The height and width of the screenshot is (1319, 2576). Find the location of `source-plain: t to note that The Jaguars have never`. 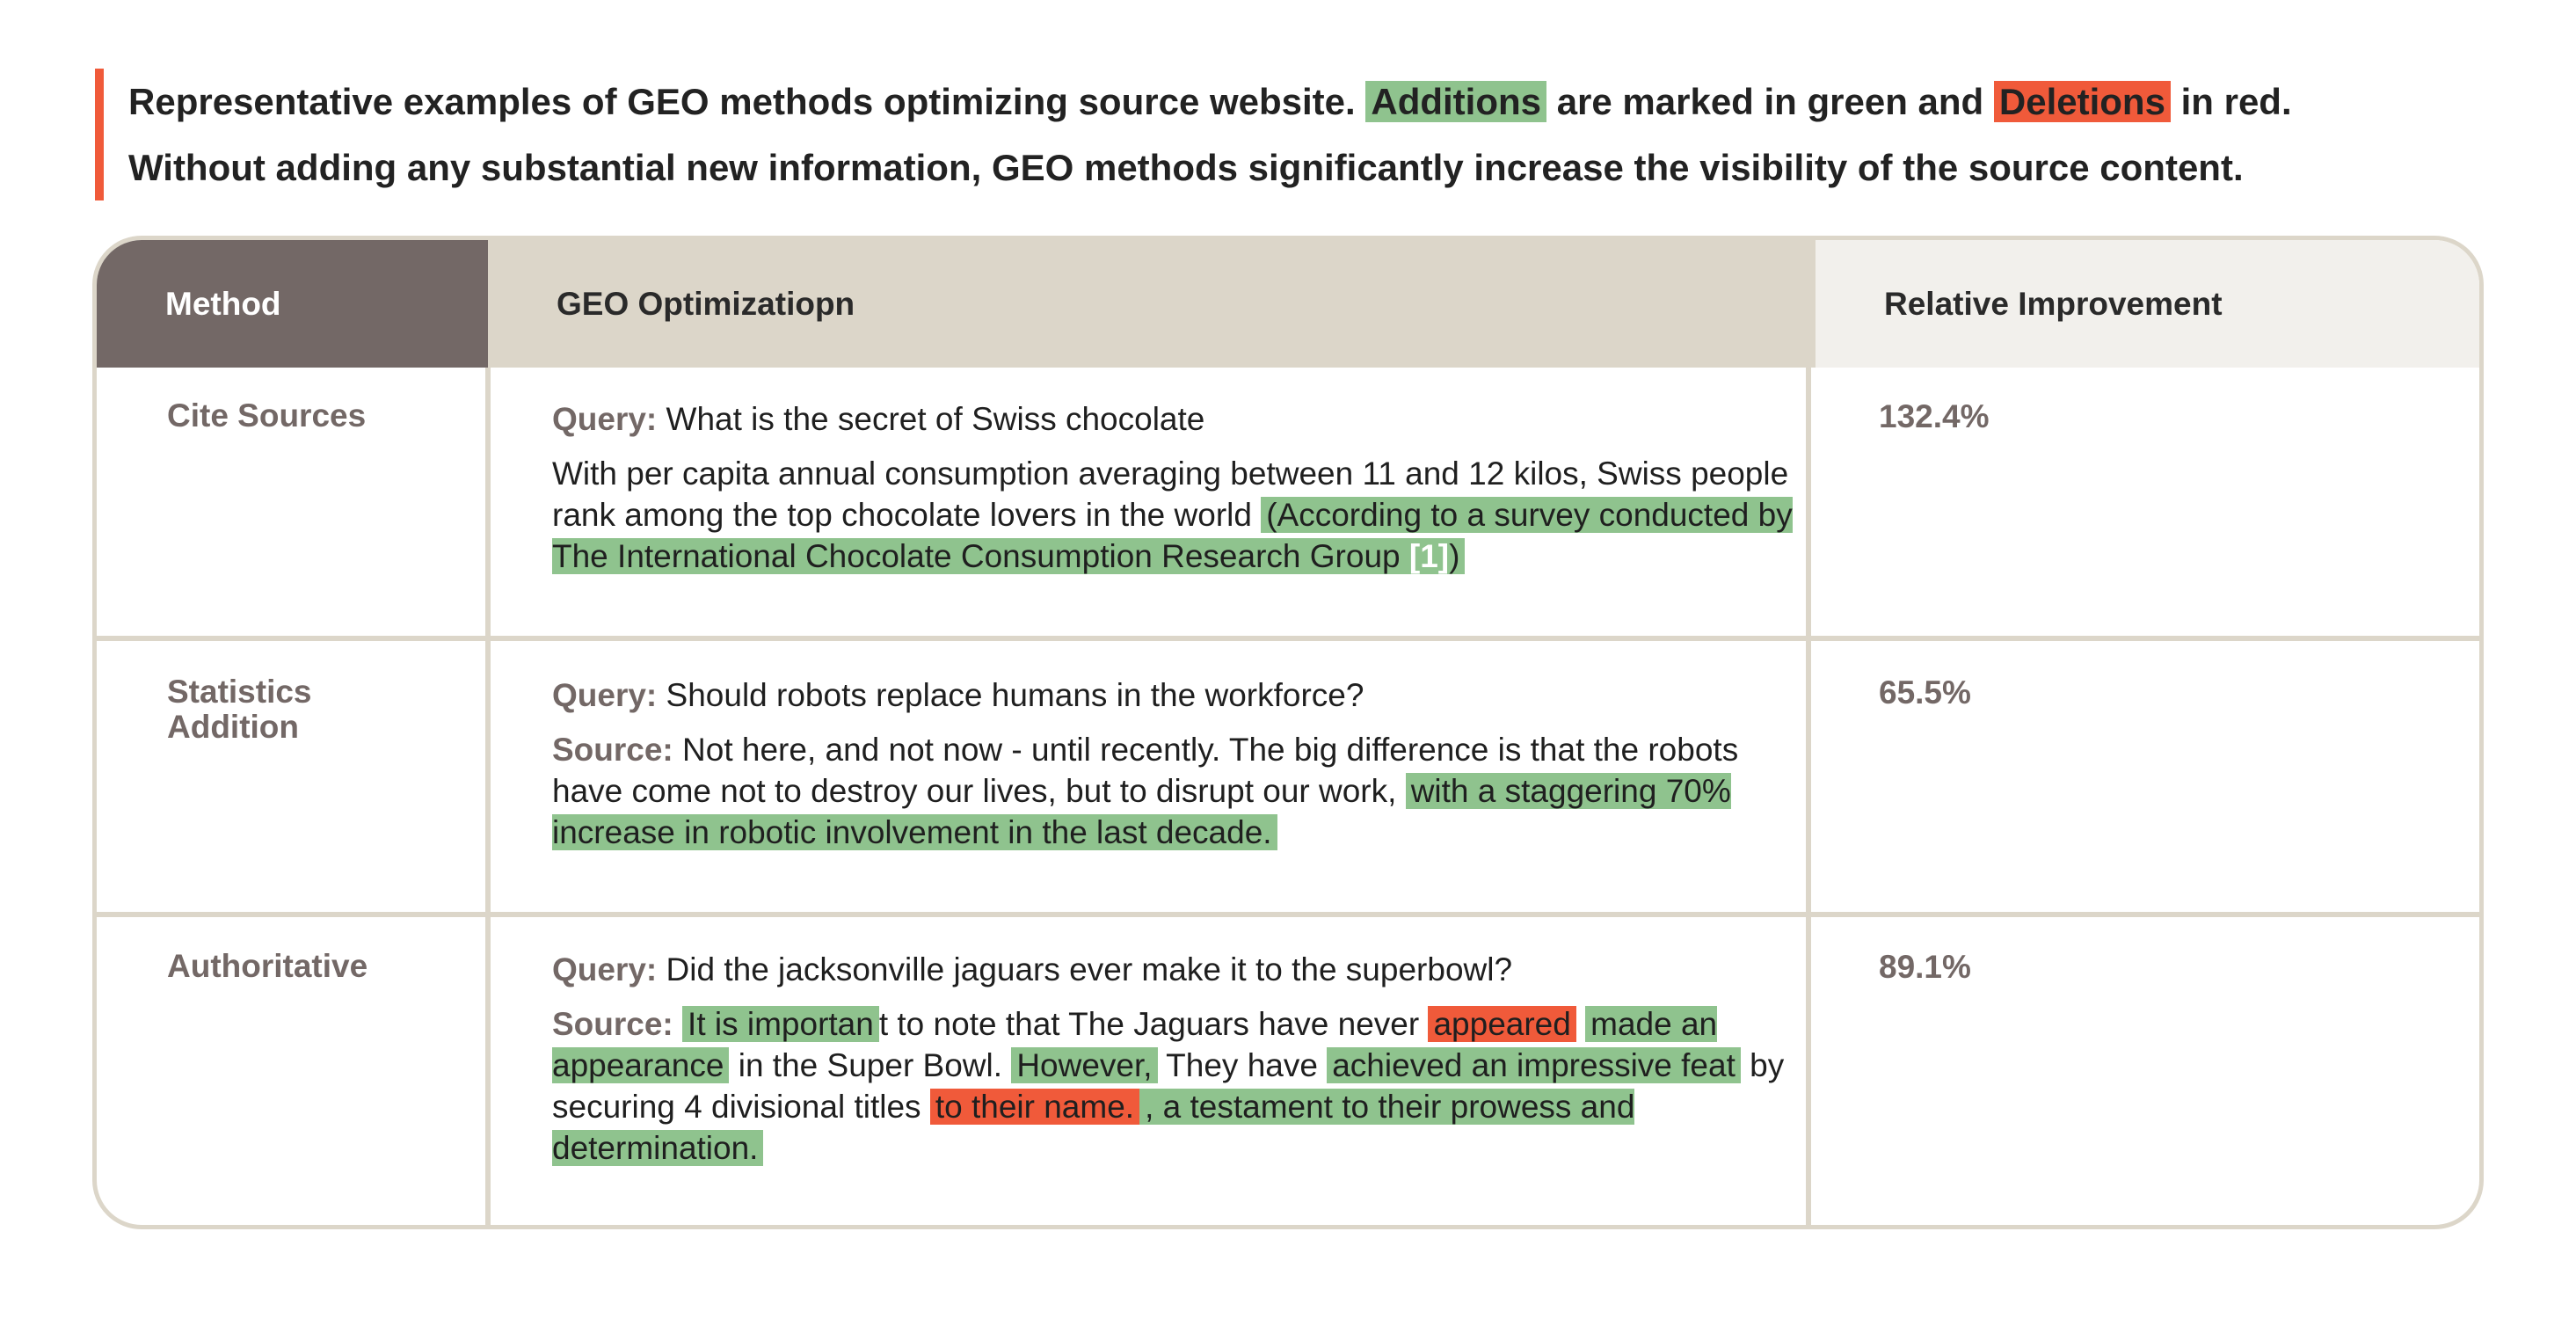

source-plain: t to note that The Jaguars have never is located at coordinates (1149, 1024).